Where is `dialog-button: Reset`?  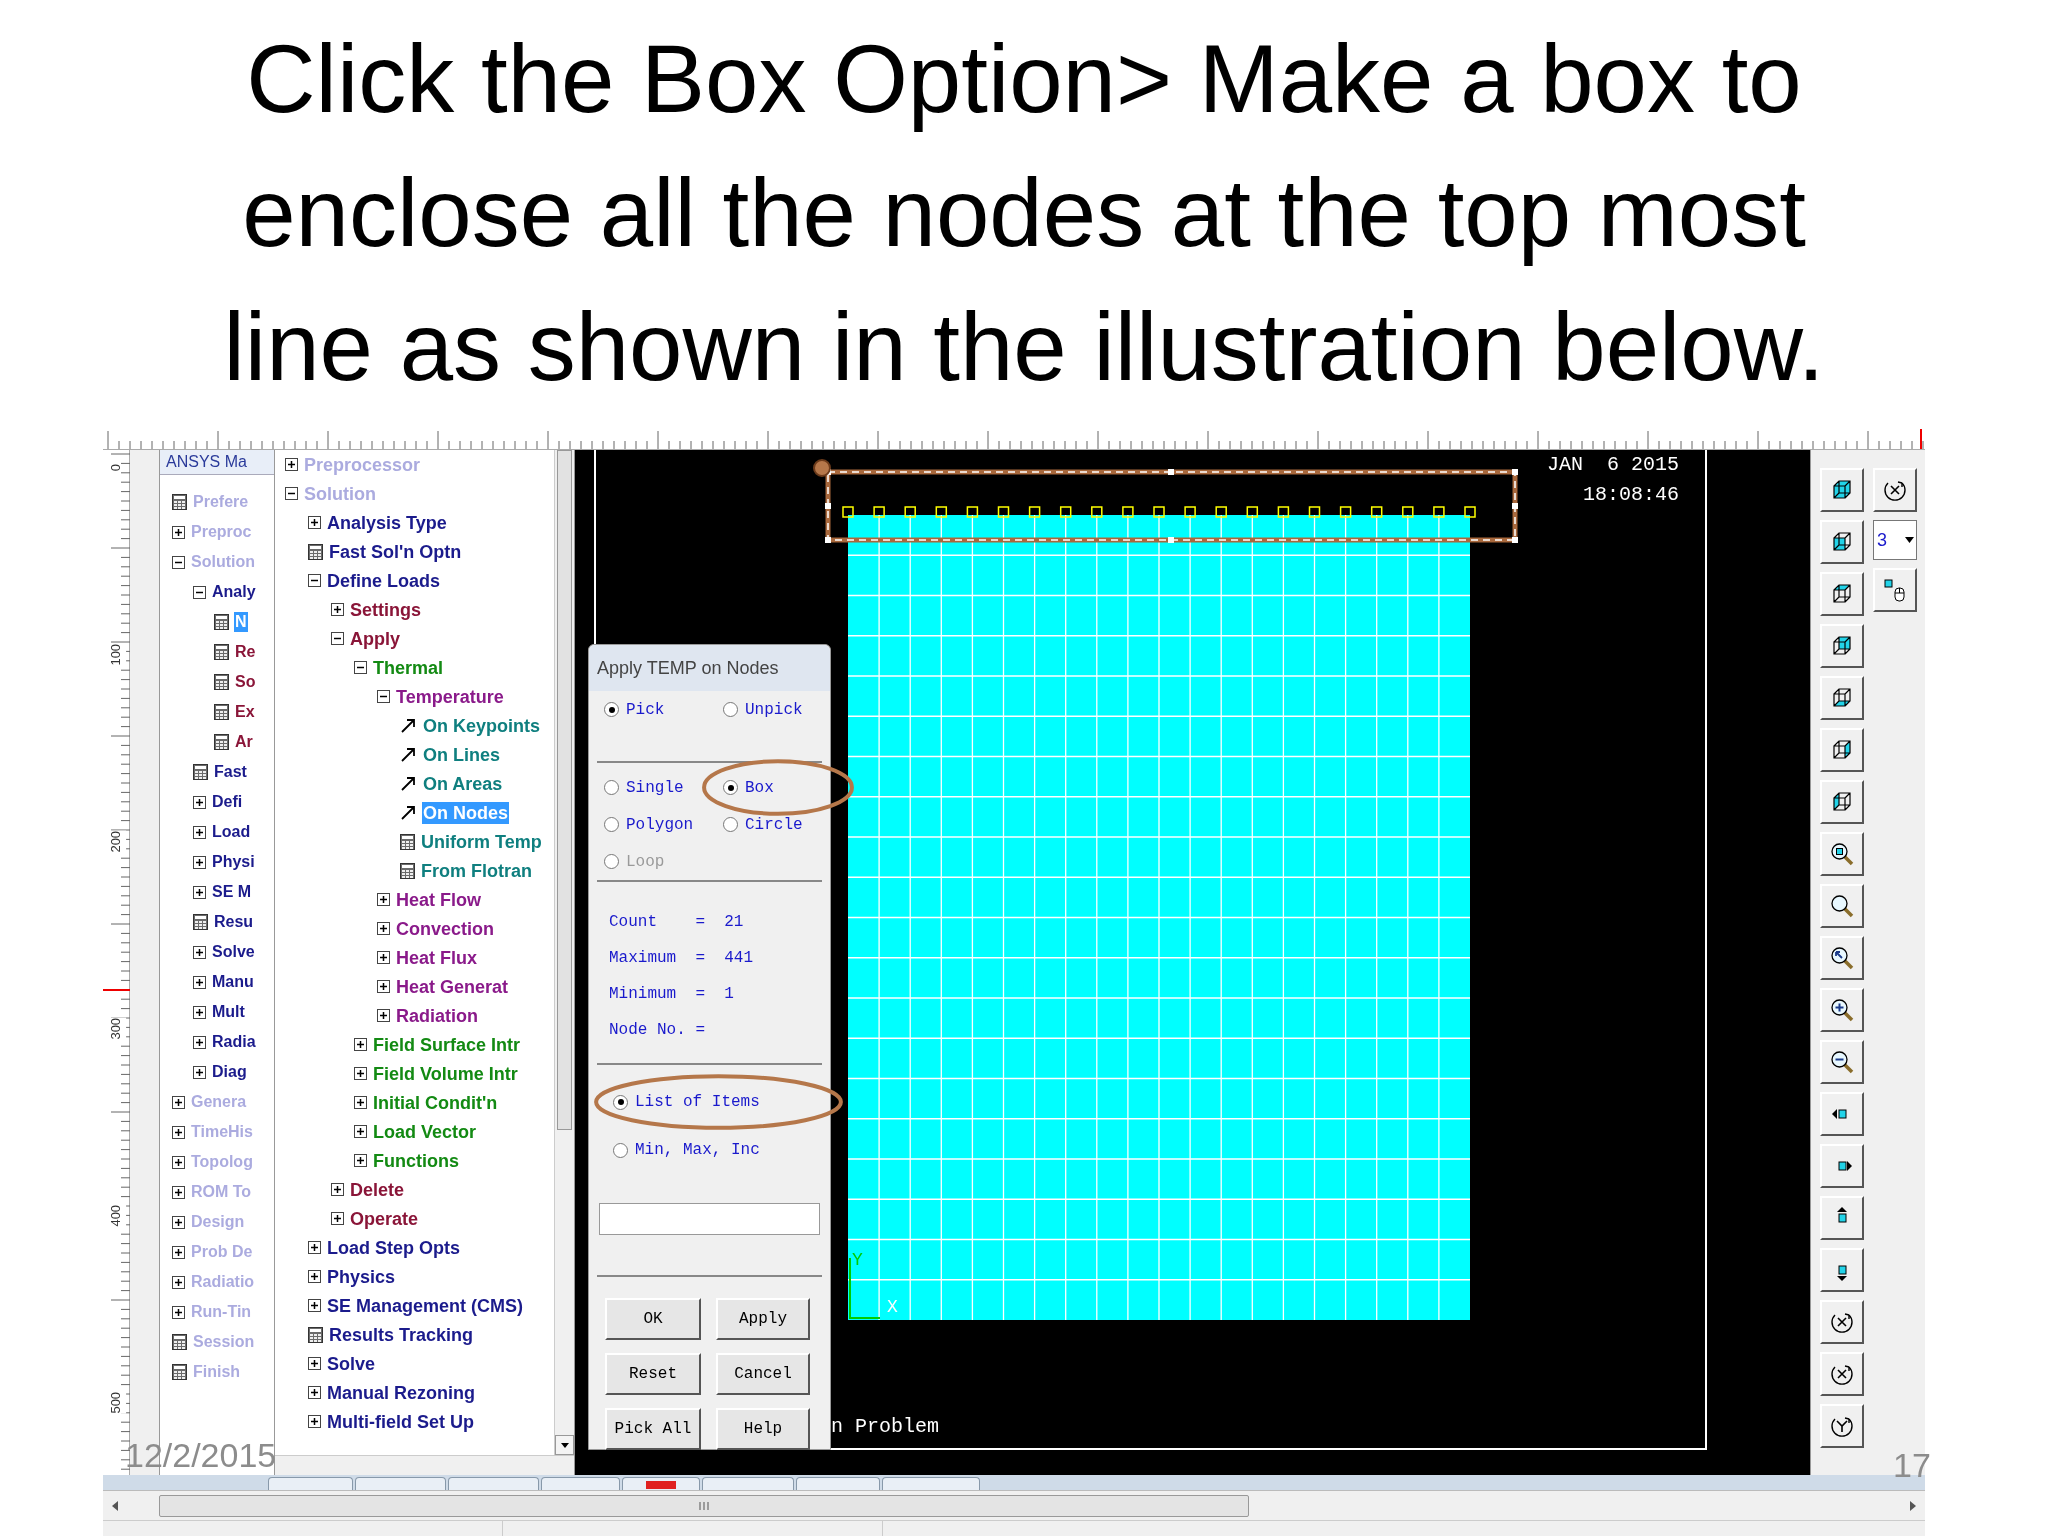 dialog-button: Reset is located at coordinates (653, 1374).